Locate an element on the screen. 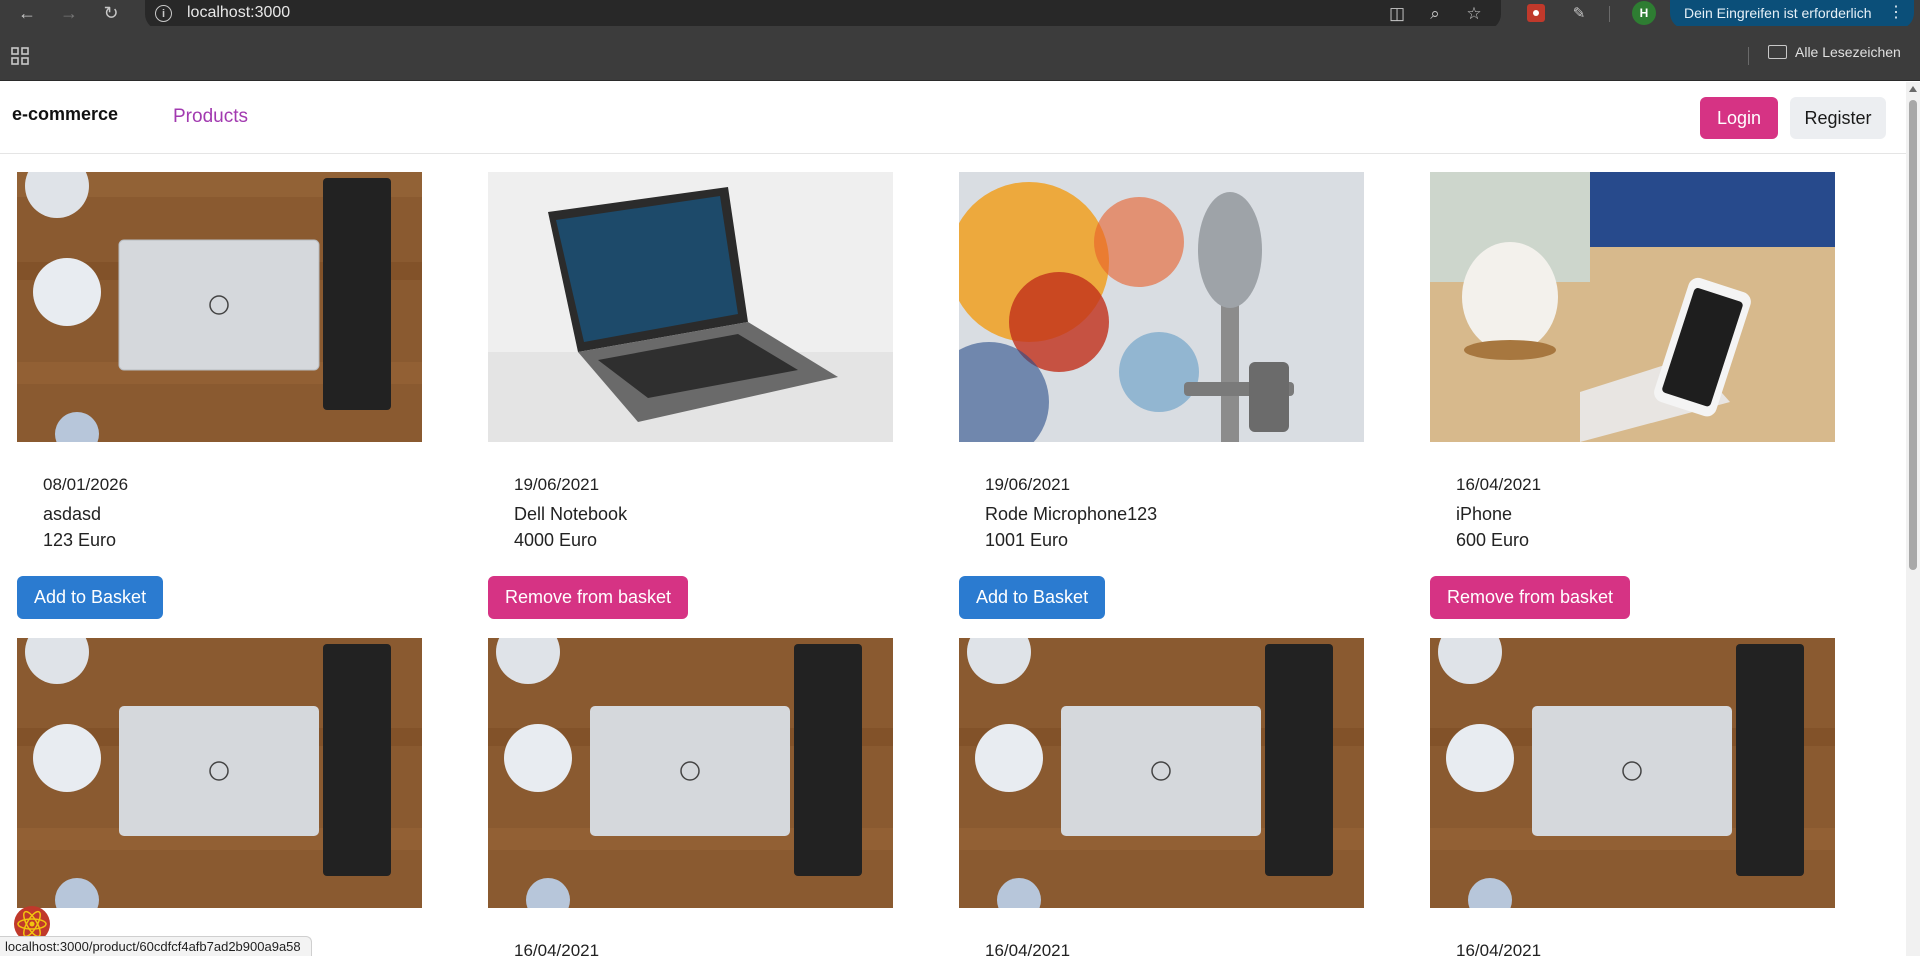 The width and height of the screenshot is (1920, 956). forward-icon: → is located at coordinates (69, 13).